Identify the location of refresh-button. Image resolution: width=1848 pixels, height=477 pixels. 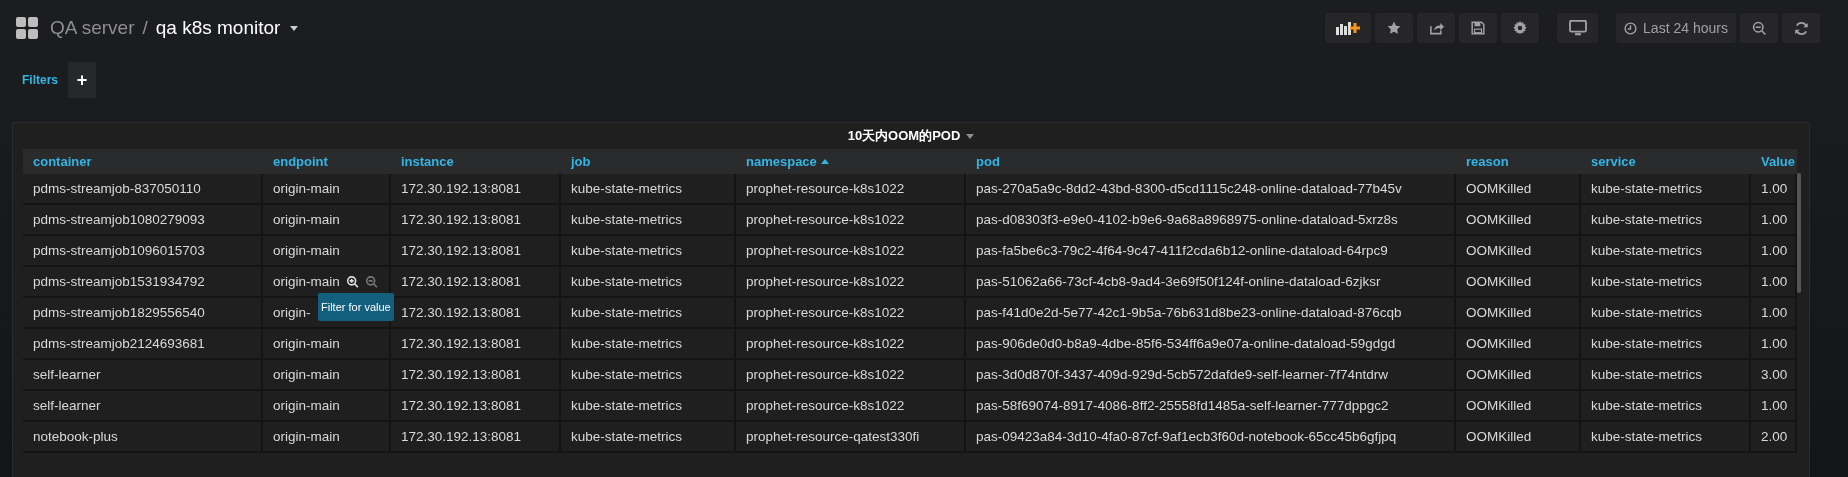
(1801, 28).